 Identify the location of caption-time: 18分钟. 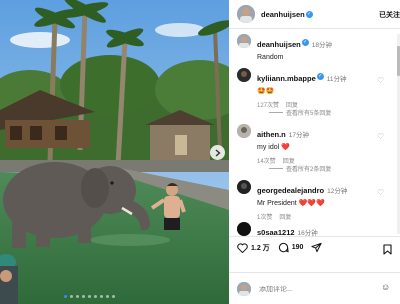
(321, 45).